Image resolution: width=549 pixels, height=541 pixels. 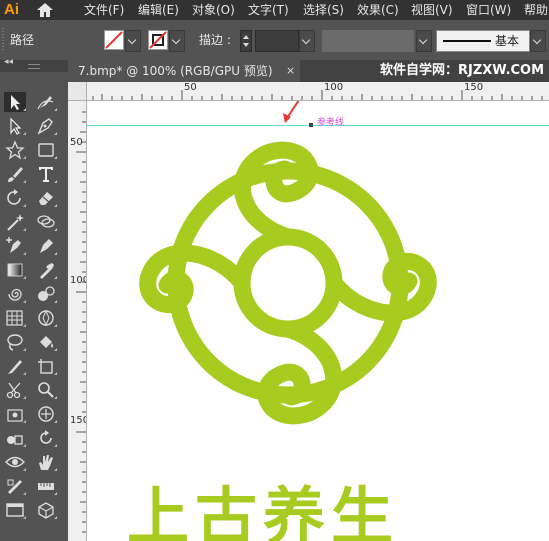 What do you see at coordinates (290, 71) in the screenshot?
I see `close-icon: ×` at bounding box center [290, 71].